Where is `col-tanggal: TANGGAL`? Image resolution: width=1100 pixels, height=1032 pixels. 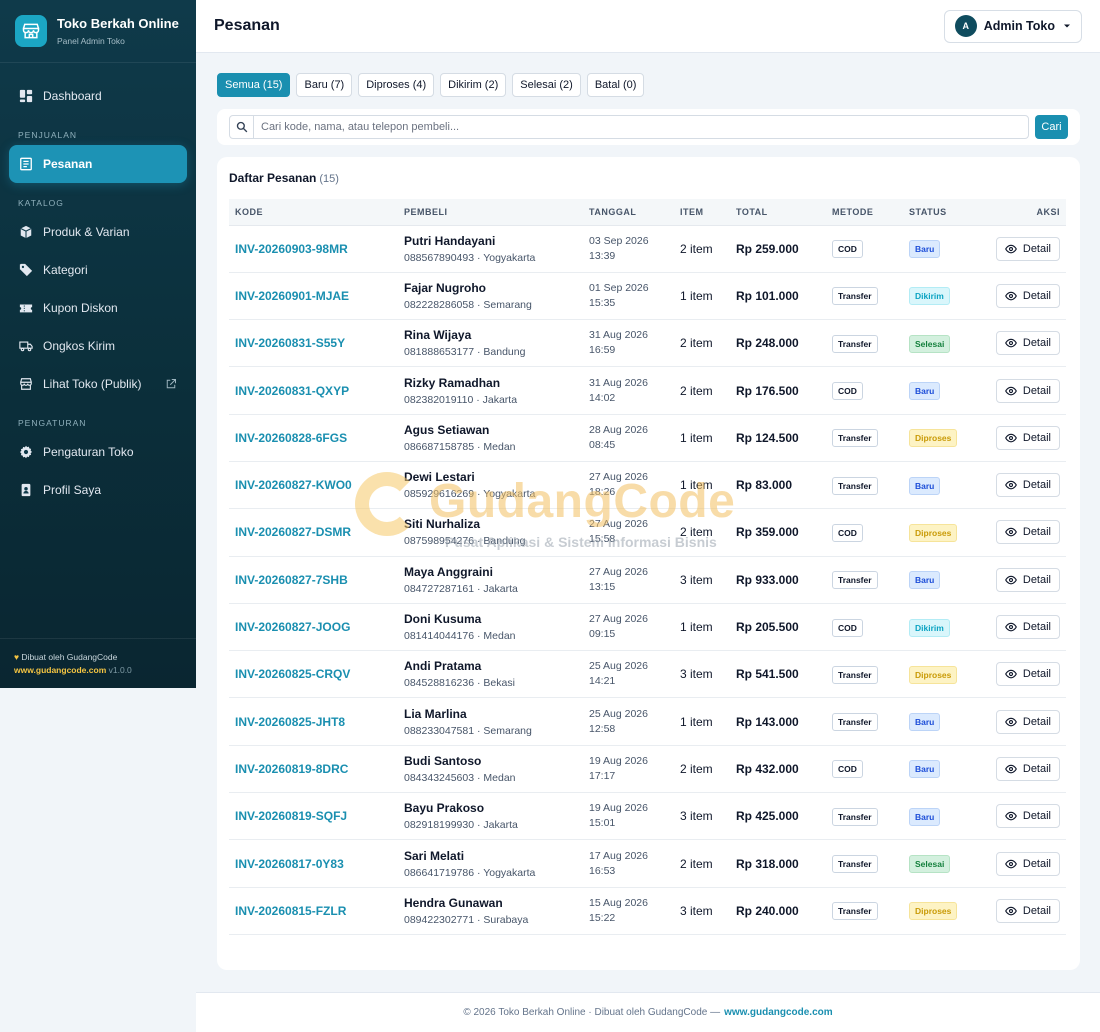 col-tanggal: TANGGAL is located at coordinates (628, 212).